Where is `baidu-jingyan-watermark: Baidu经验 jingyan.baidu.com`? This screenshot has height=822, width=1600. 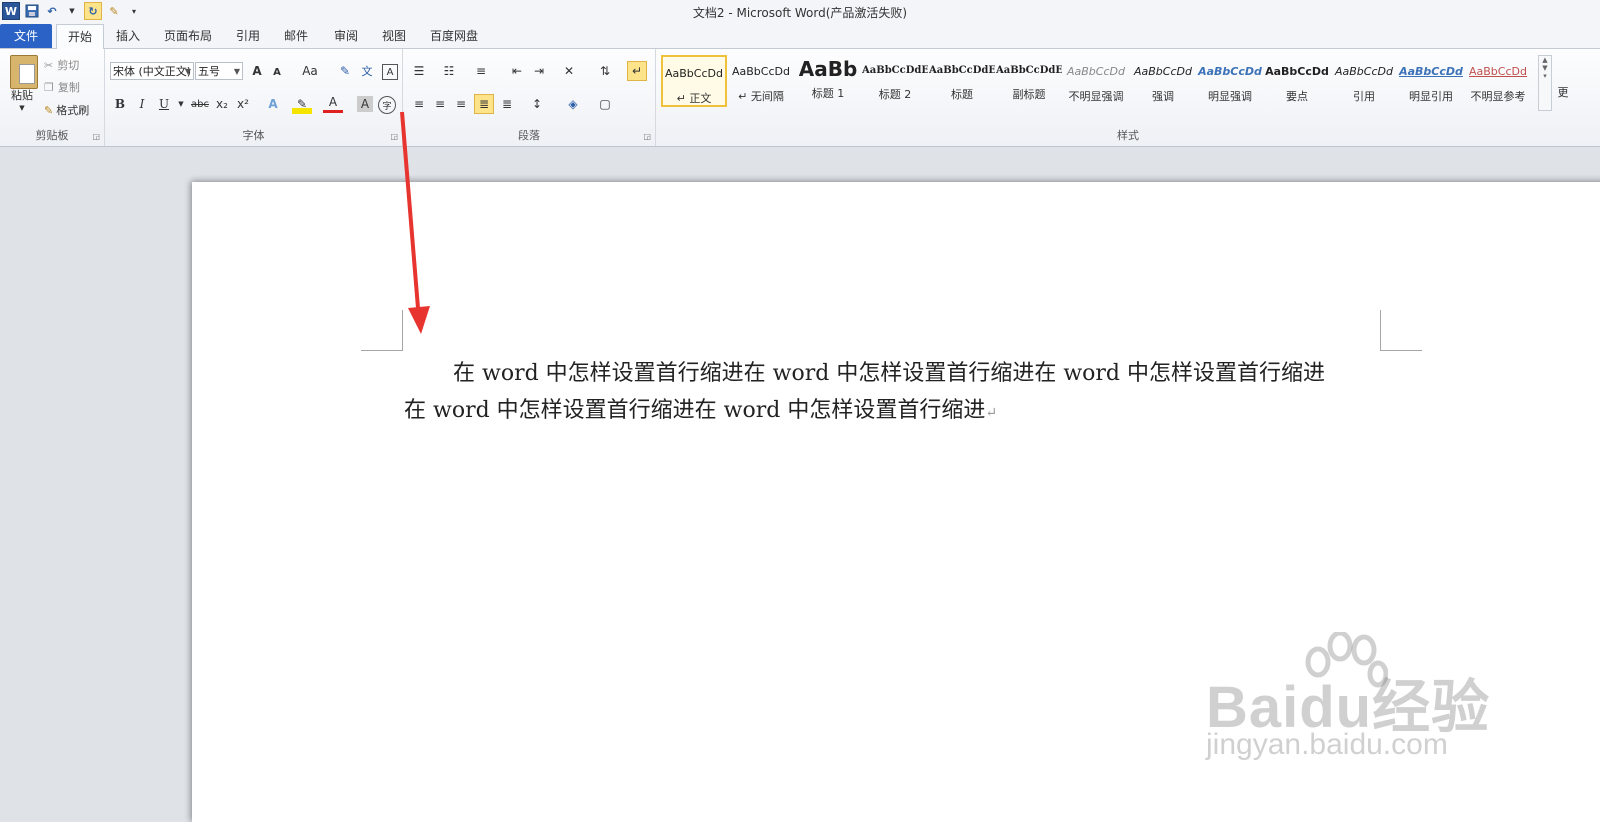
baidu-jingyan-watermark: Baidu经验 jingyan.baidu.com is located at coordinates (1348, 701).